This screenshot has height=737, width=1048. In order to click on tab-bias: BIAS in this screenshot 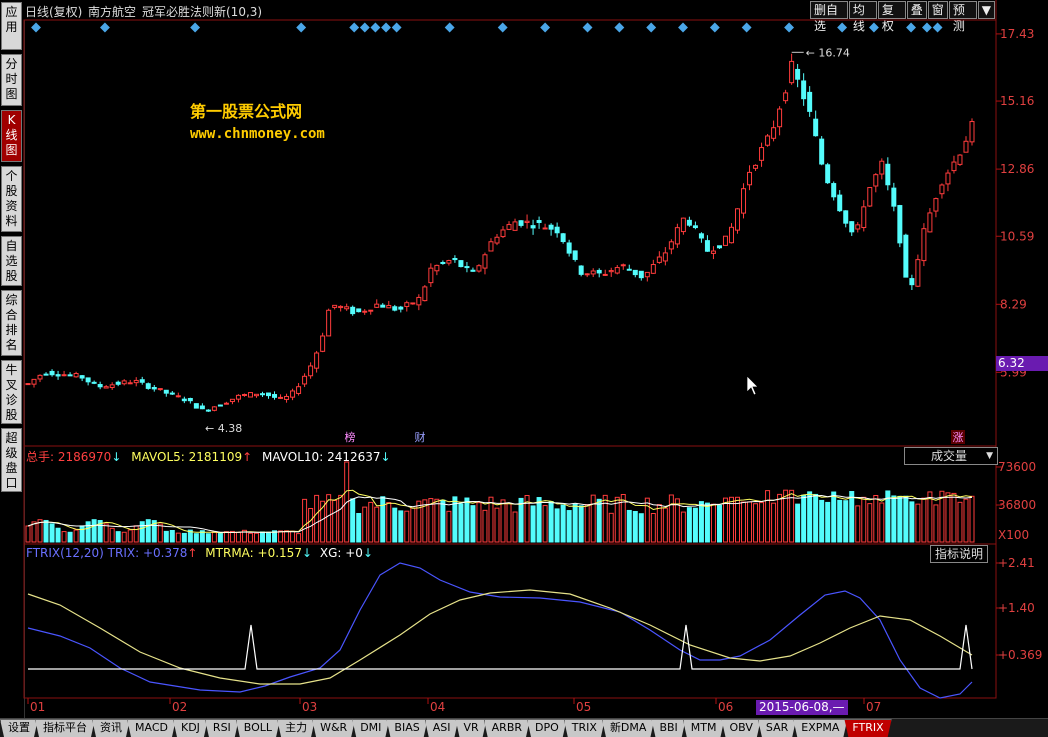, I will do `click(406, 728)`.